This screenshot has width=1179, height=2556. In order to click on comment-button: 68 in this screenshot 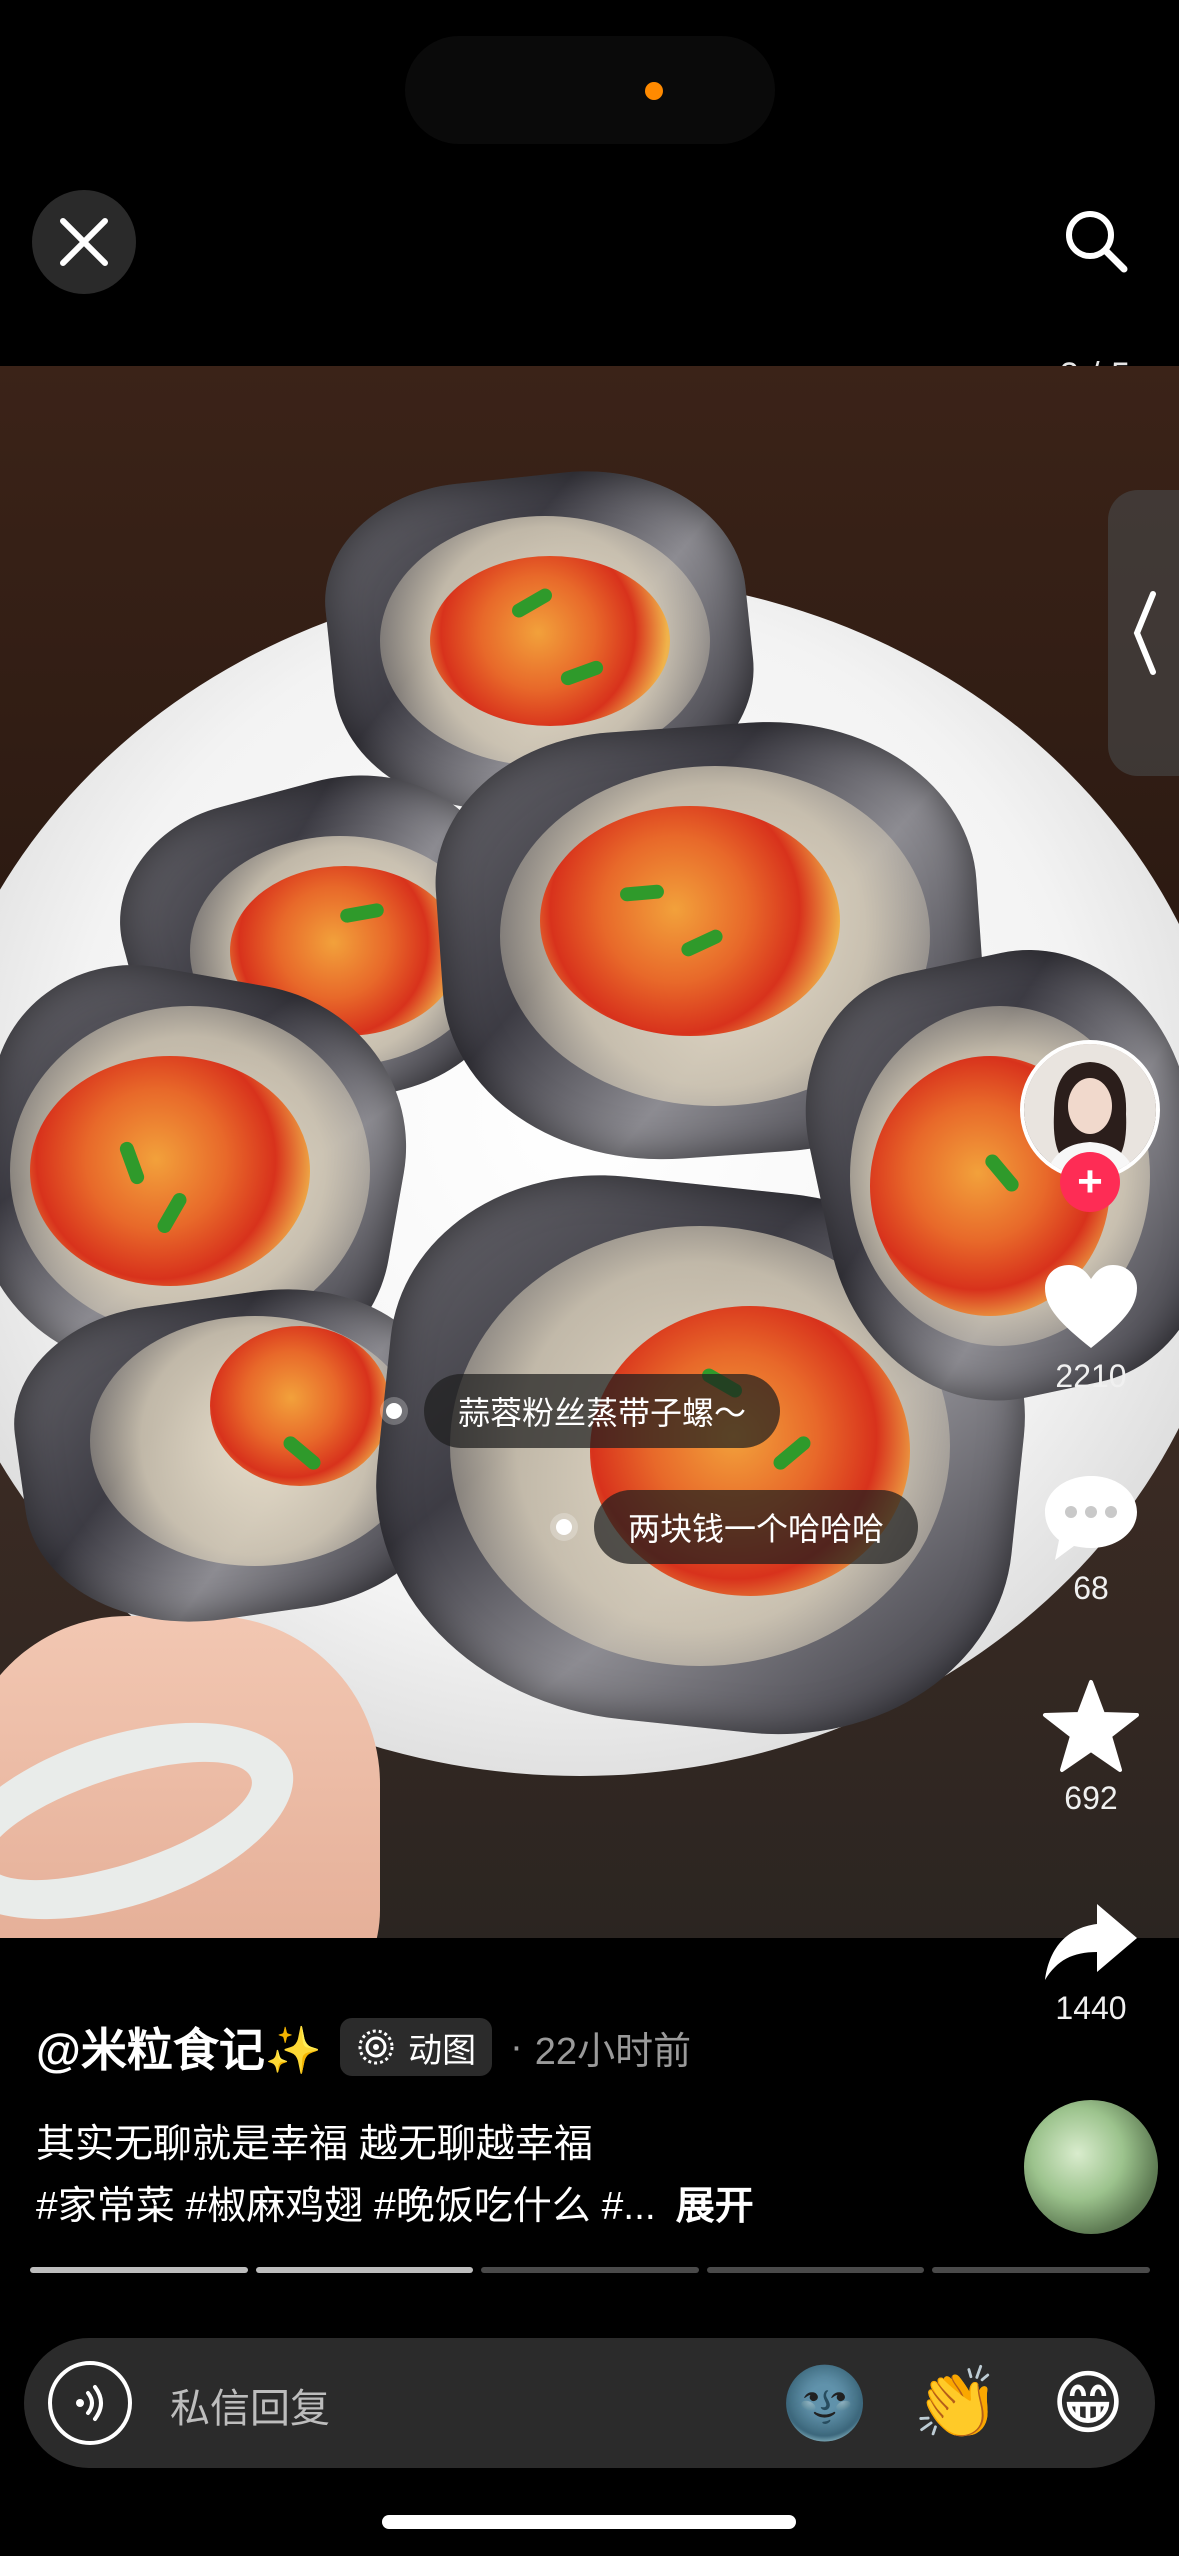, I will do `click(1091, 1539)`.